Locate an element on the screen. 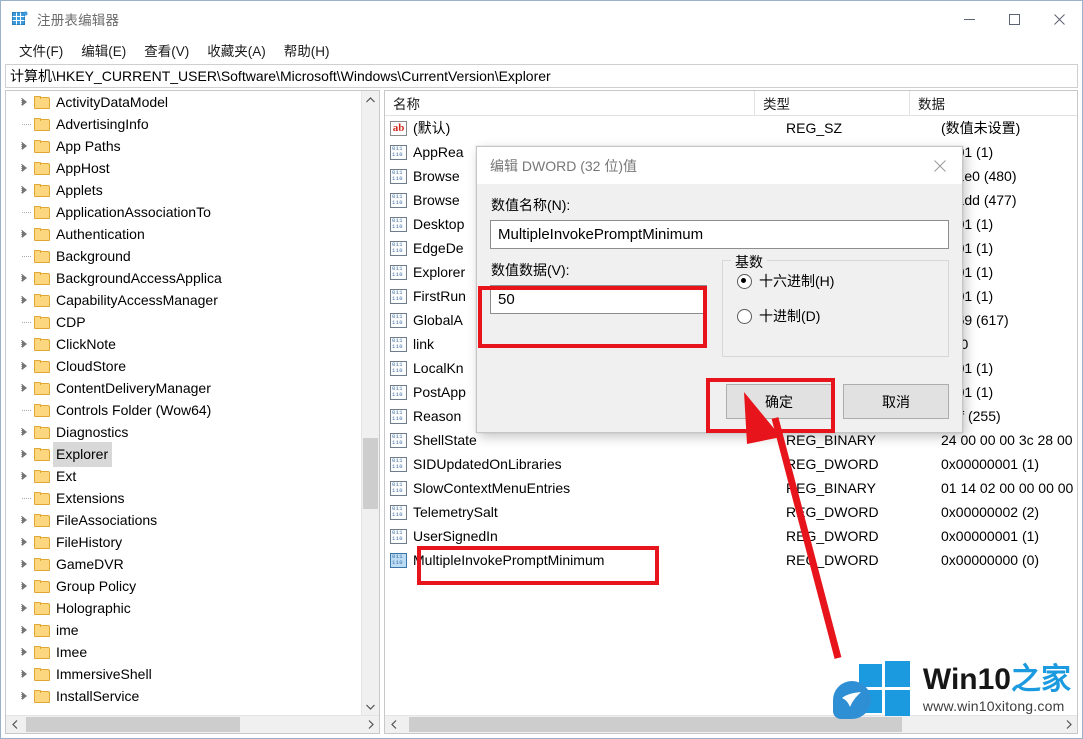 This screenshot has height=739, width=1083. list-scroll-right-icon is located at coordinates (1068, 724).